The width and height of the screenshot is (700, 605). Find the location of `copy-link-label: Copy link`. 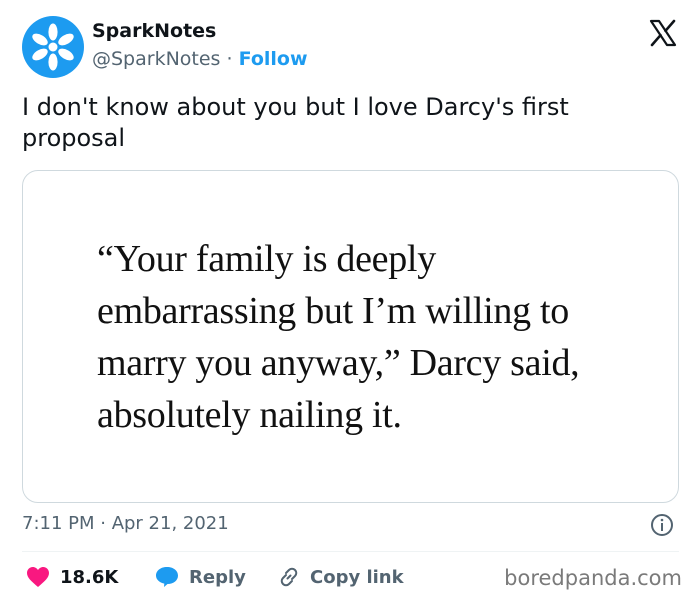

copy-link-label: Copy link is located at coordinates (357, 577).